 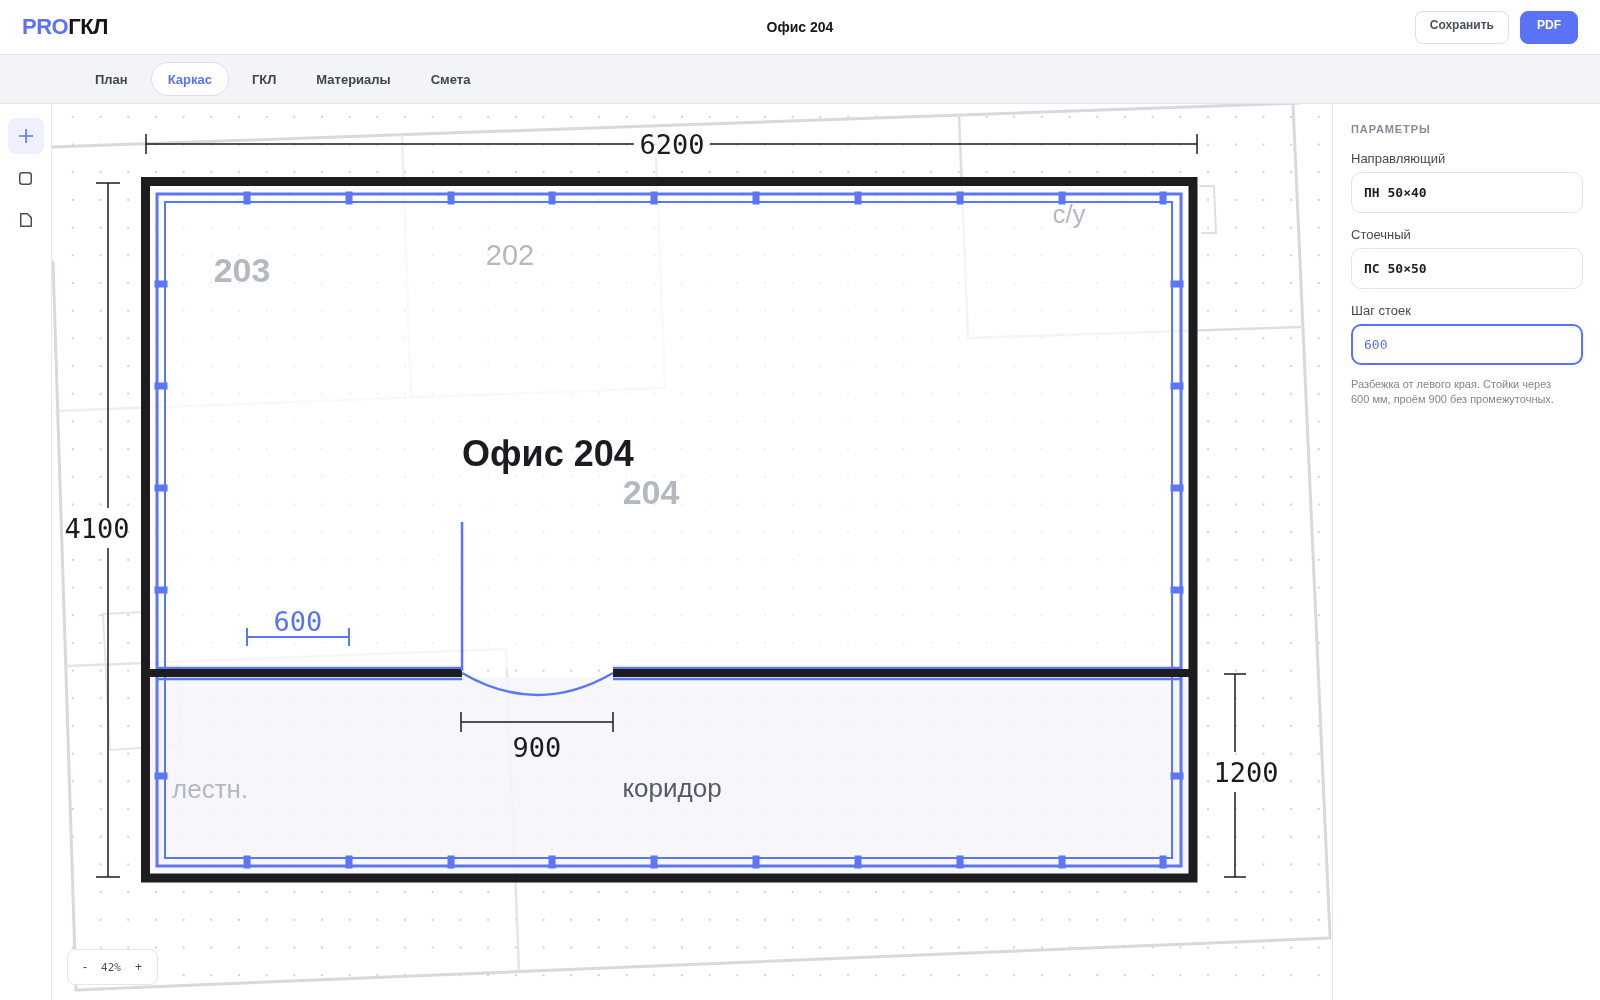 What do you see at coordinates (25, 178) in the screenshot?
I see `square-icon` at bounding box center [25, 178].